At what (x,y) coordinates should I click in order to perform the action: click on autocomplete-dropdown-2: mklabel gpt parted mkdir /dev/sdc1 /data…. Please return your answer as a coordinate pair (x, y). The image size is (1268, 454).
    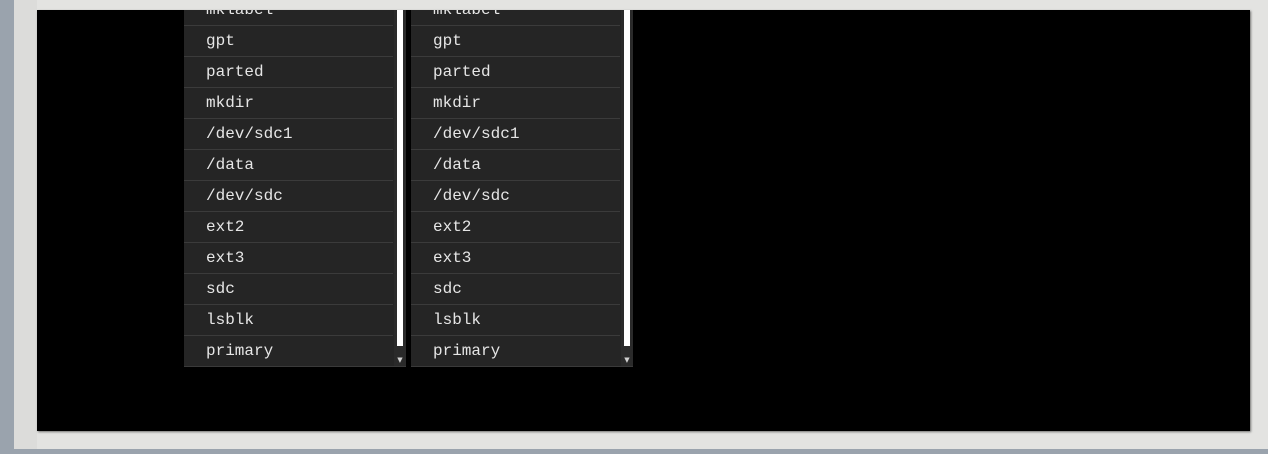
    Looking at the image, I should click on (522, 188).